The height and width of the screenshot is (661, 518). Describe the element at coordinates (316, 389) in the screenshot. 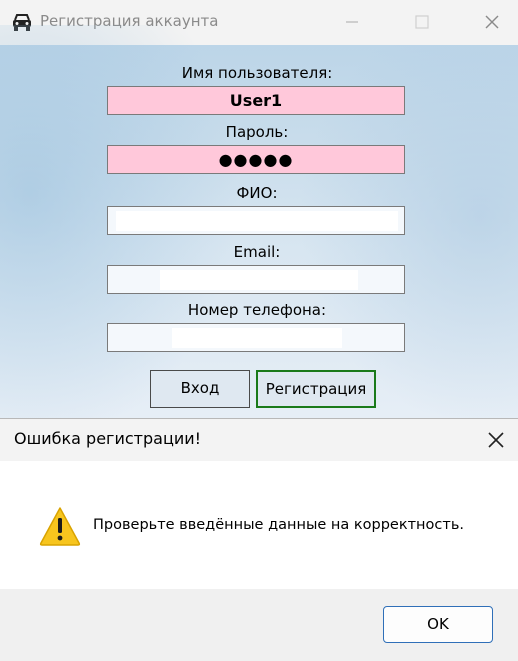

I see `register-button: Регистрация` at that location.